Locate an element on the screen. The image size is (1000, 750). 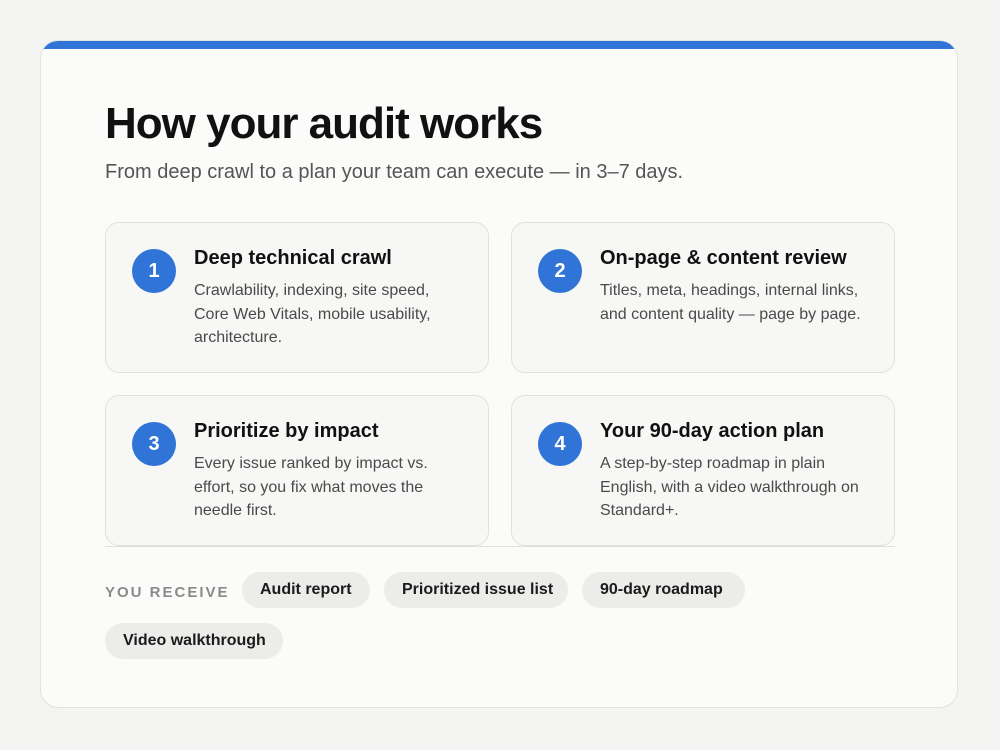
deliverable-chip-video-walkthrough: Video walkthrough is located at coordinates (194, 641).